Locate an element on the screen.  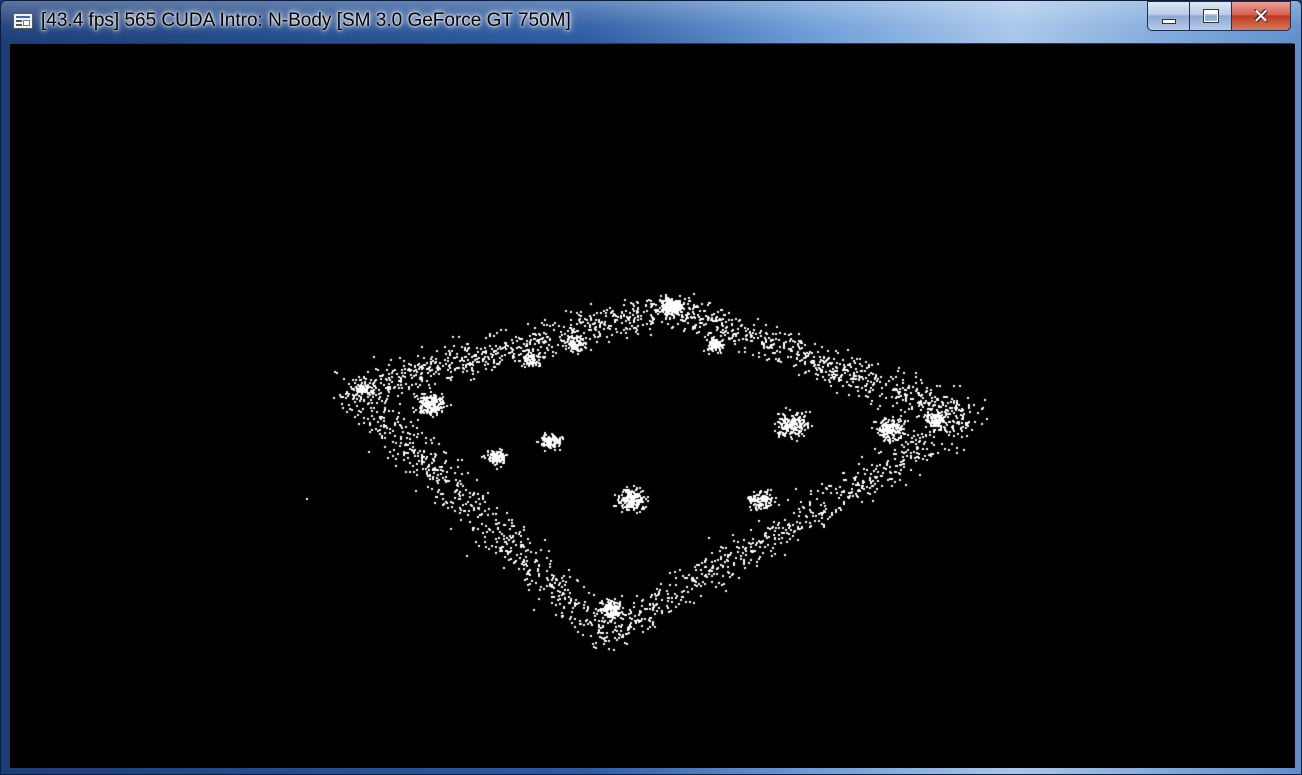
close-icon: ✕ is located at coordinates (1261, 16).